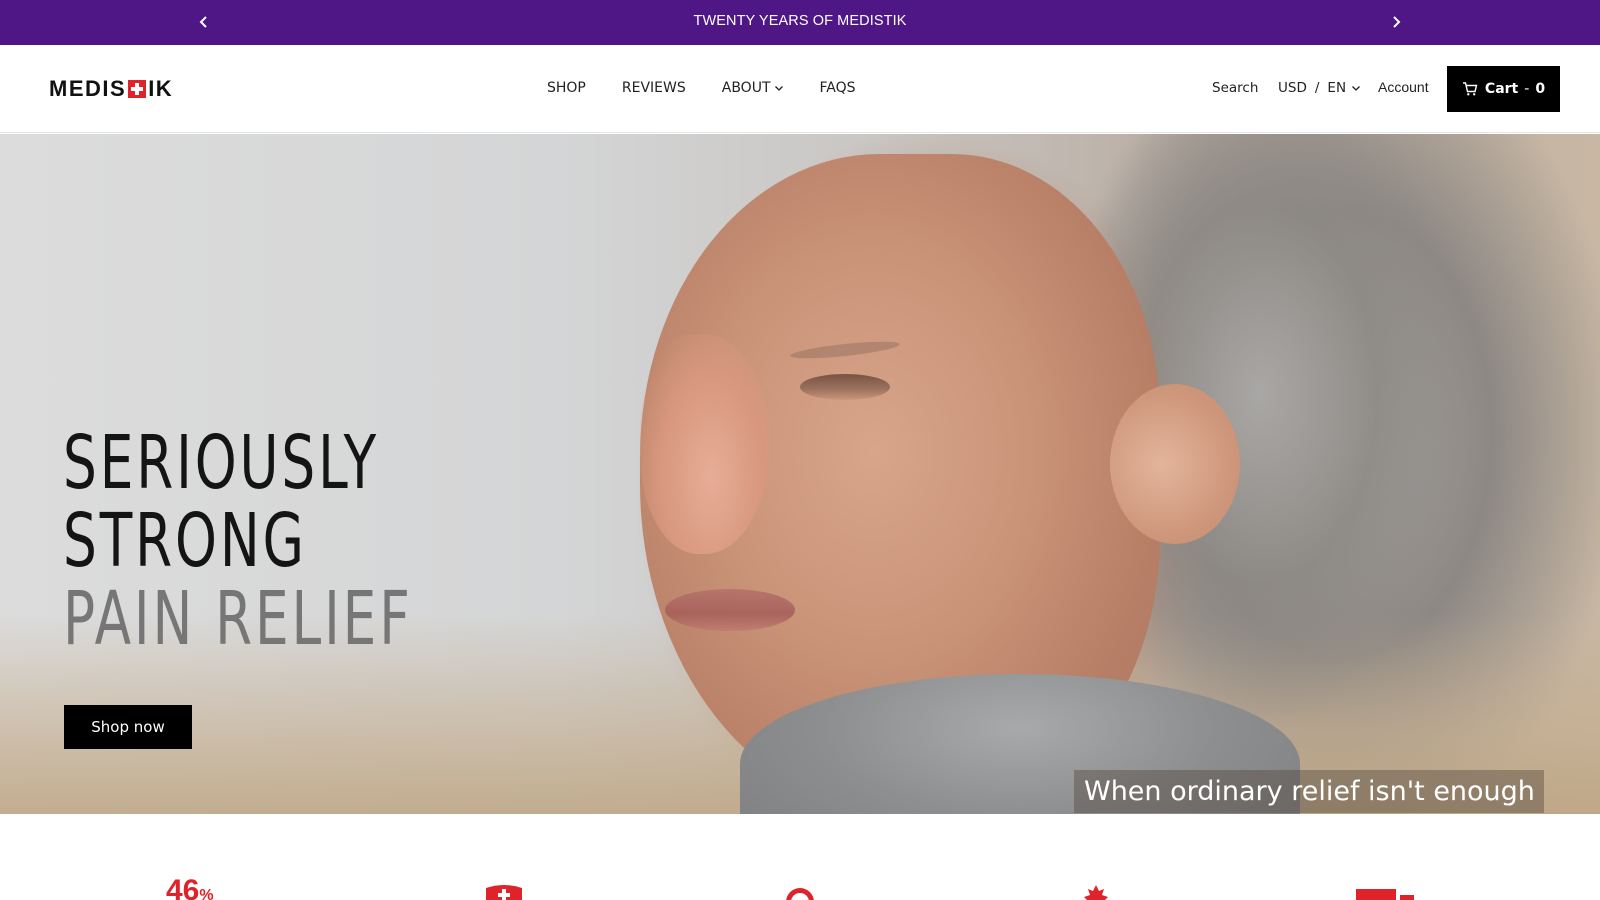 The image size is (1600, 900). I want to click on shield-cross-icon, so click(504, 892).